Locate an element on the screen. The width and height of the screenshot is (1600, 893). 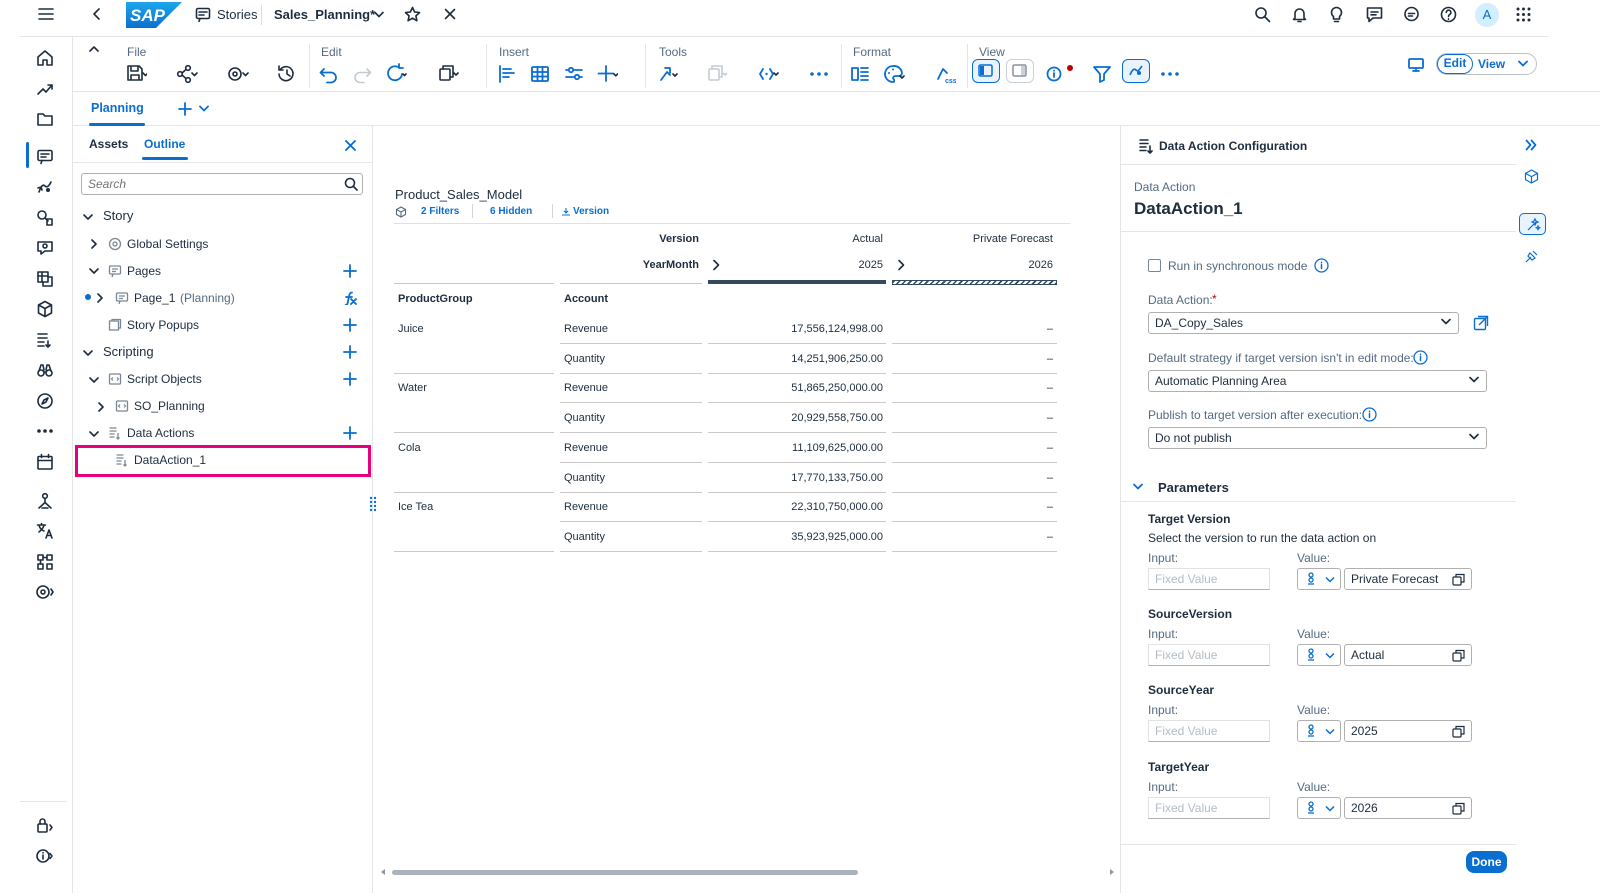
info-expand-icon is located at coordinates (45, 856).